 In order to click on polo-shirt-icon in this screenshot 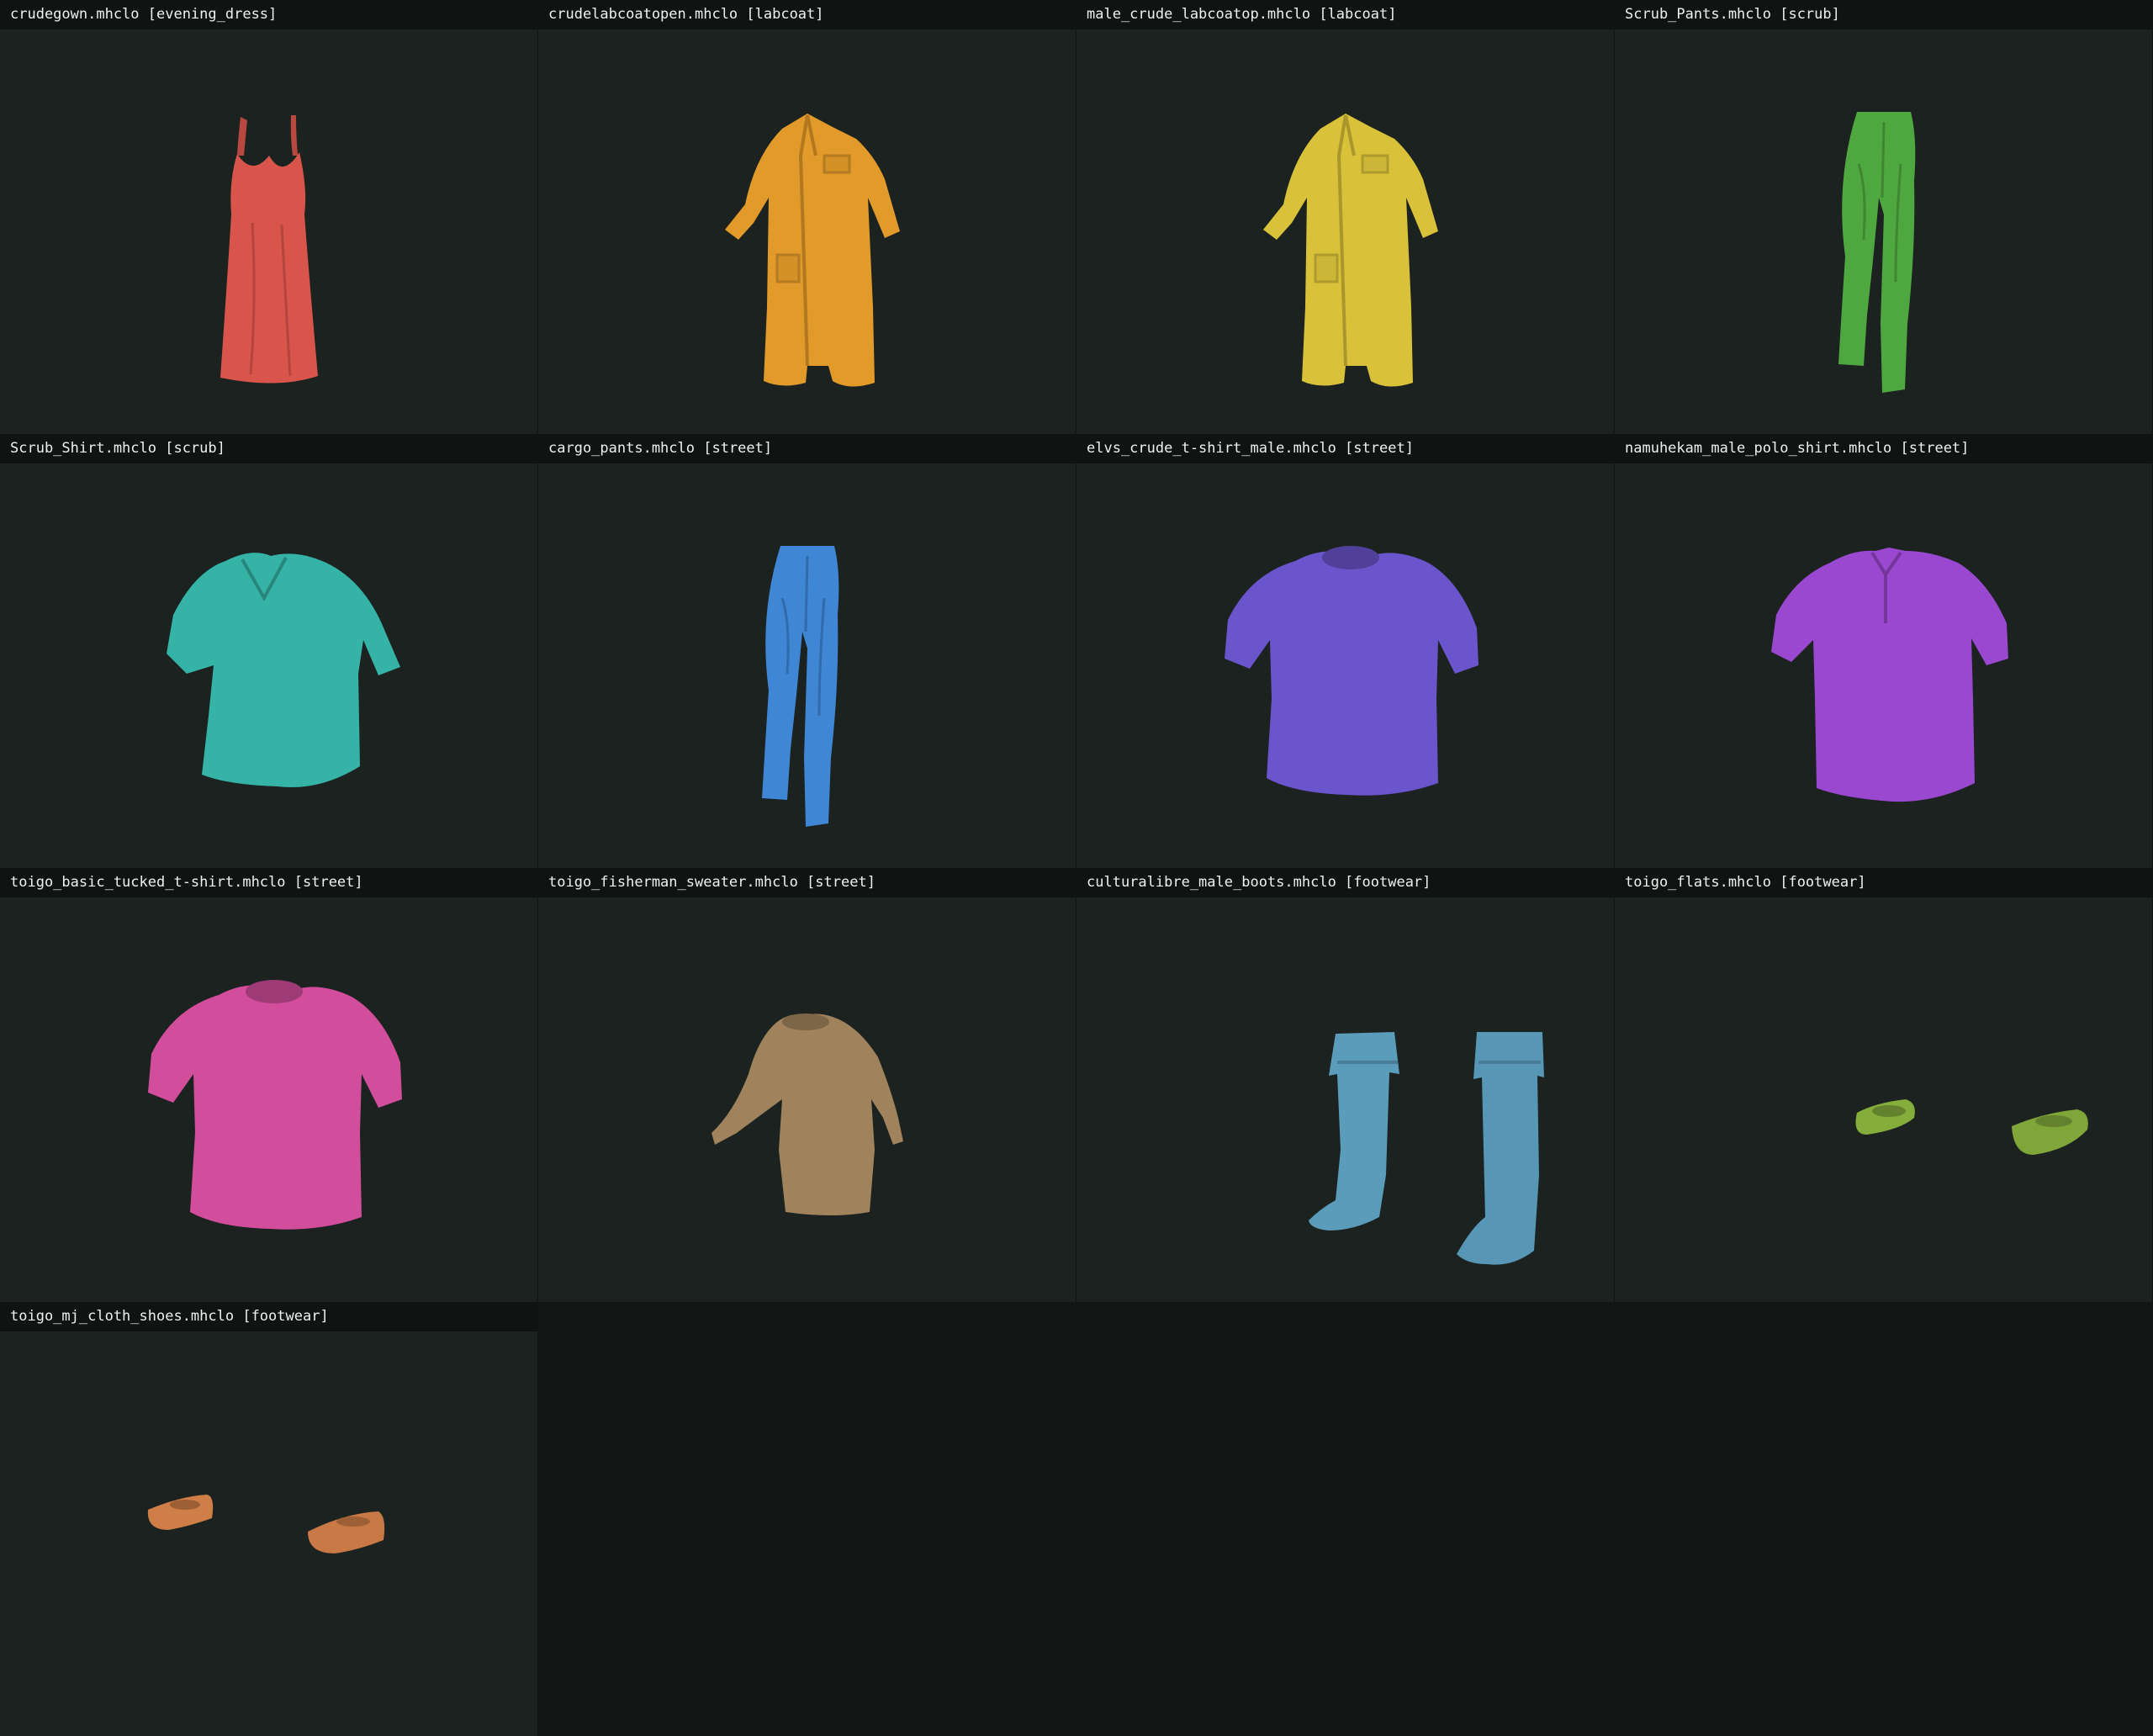, I will do `click(1890, 675)`.